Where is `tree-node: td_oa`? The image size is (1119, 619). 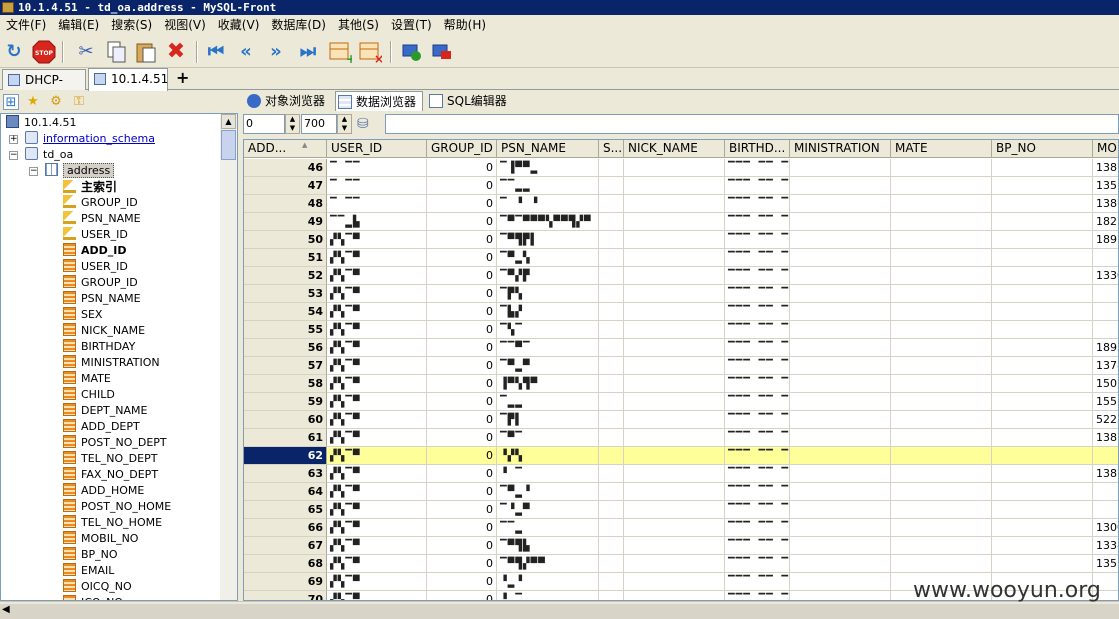 tree-node: td_oa is located at coordinates (49, 155).